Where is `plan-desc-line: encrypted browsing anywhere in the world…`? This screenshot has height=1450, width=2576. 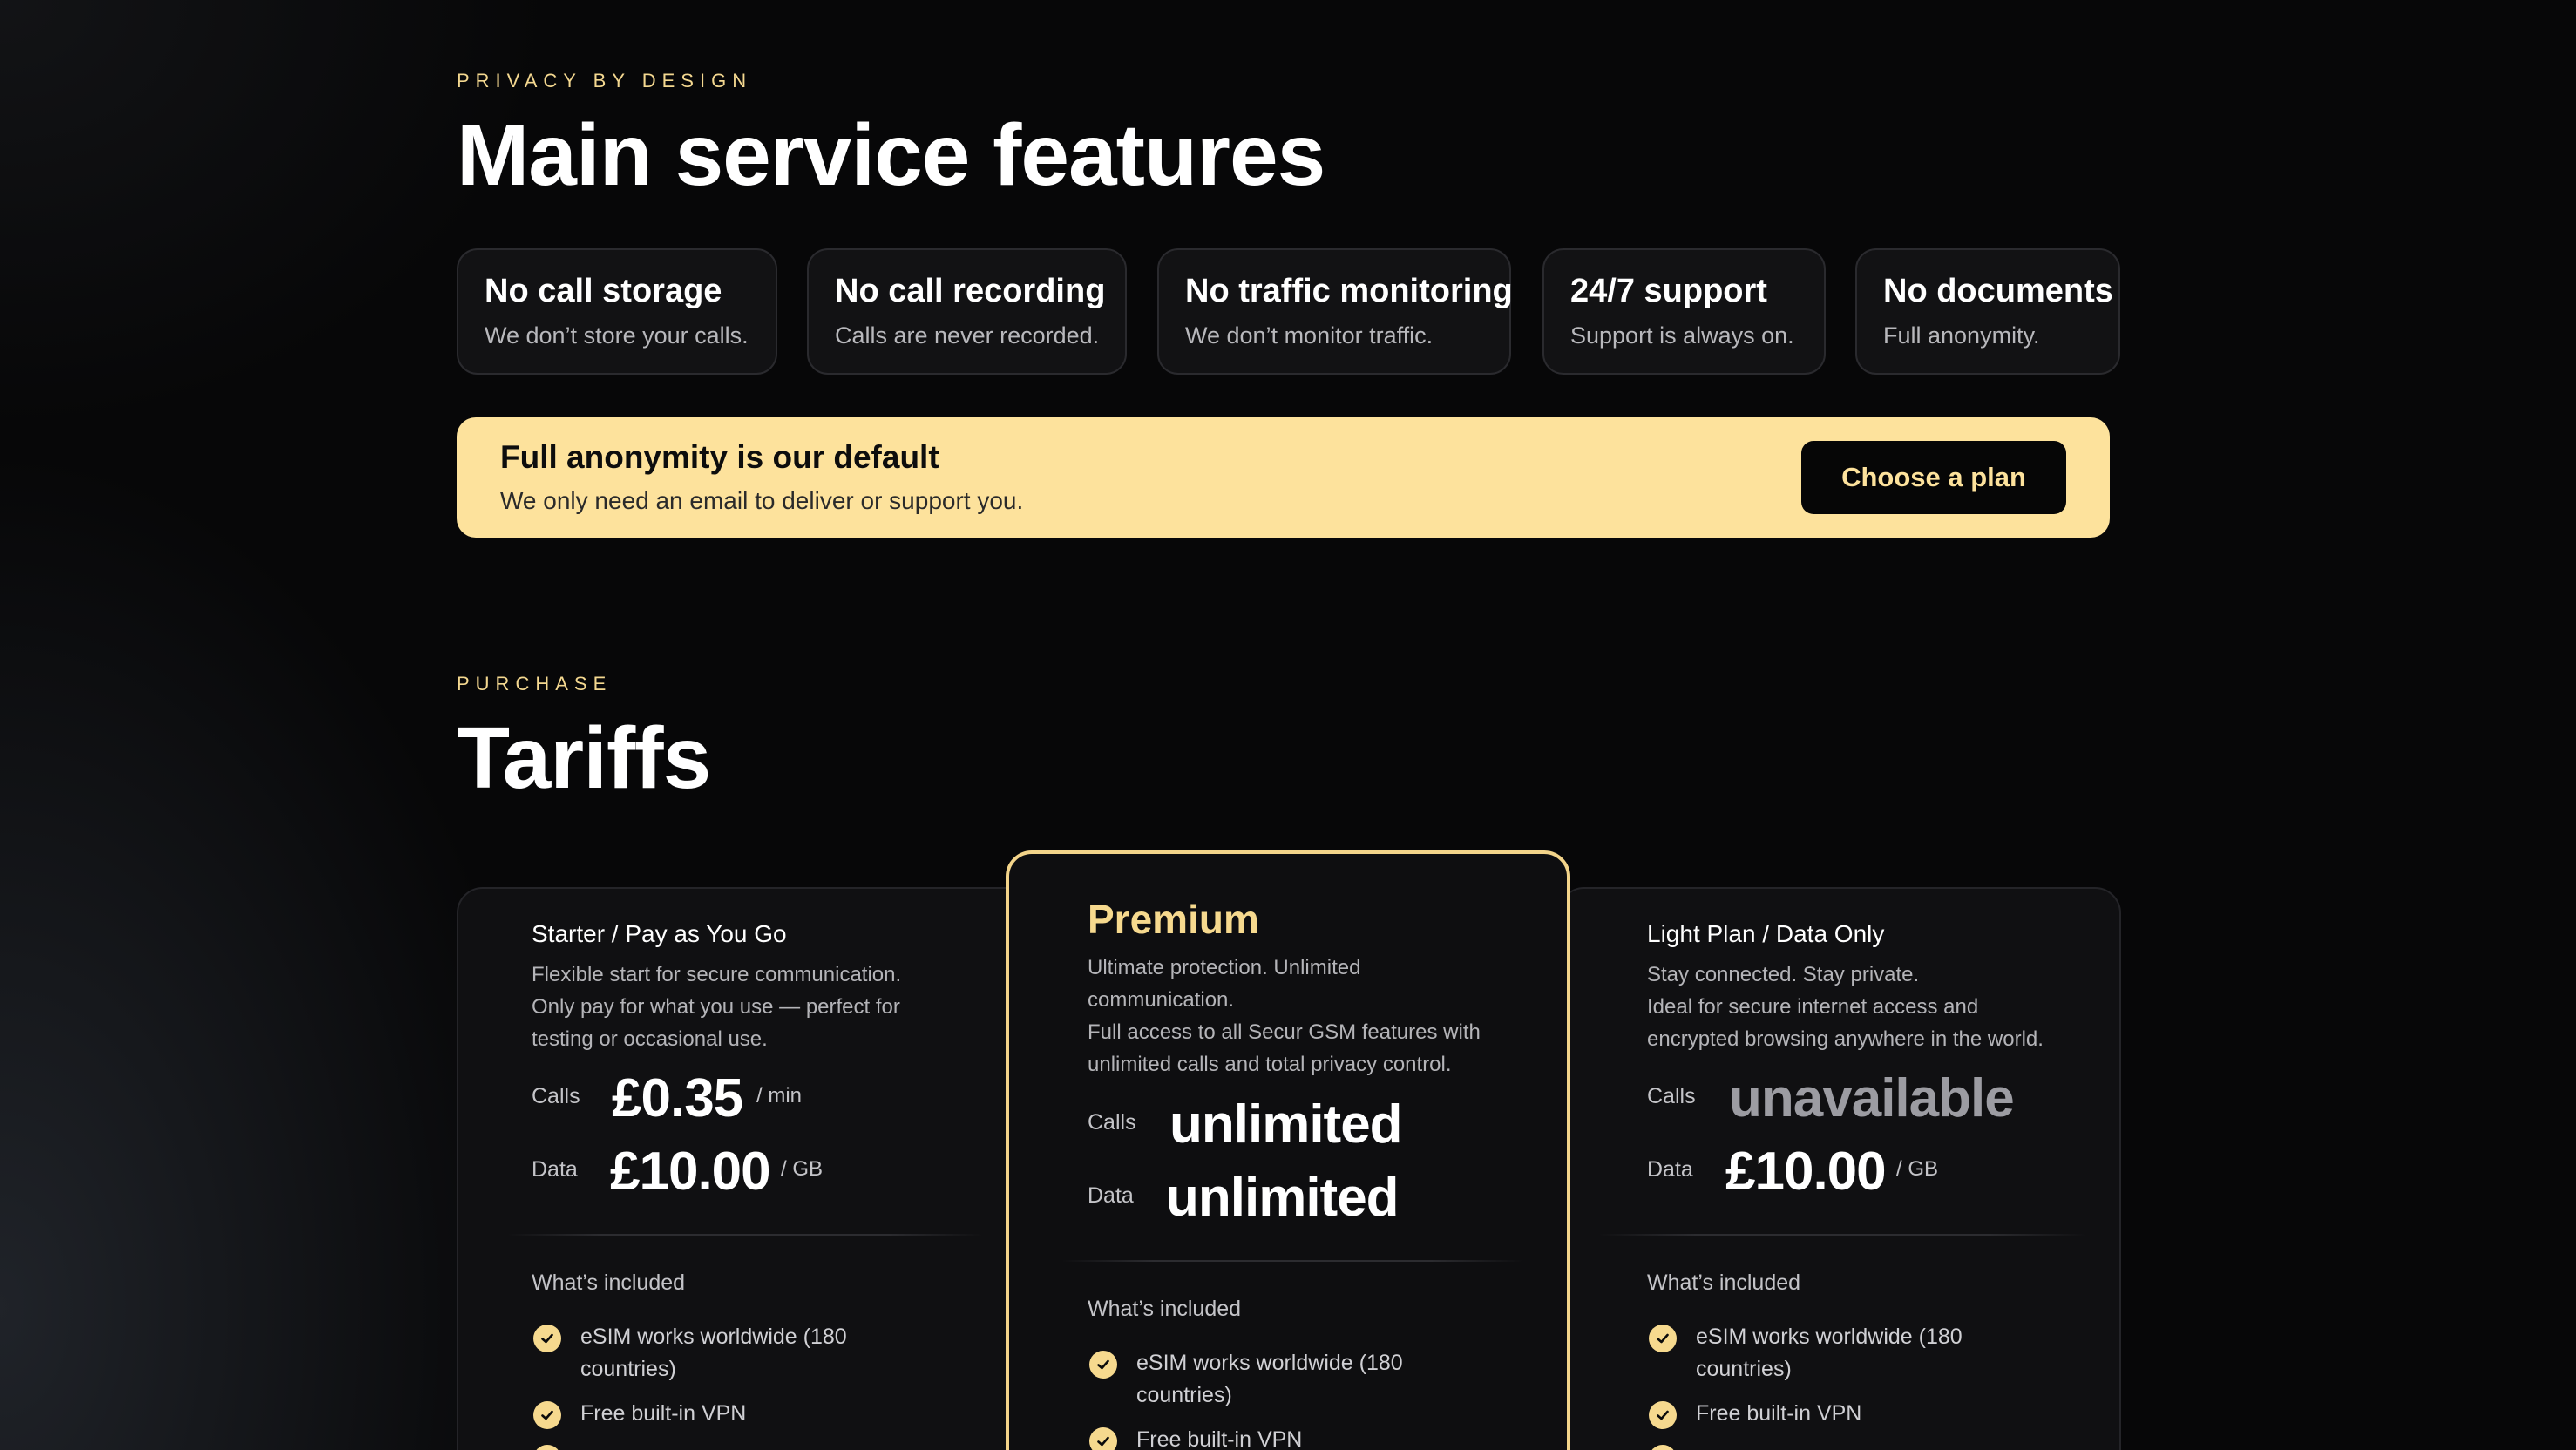 plan-desc-line: encrypted browsing anywhere in the world… is located at coordinates (1846, 1039).